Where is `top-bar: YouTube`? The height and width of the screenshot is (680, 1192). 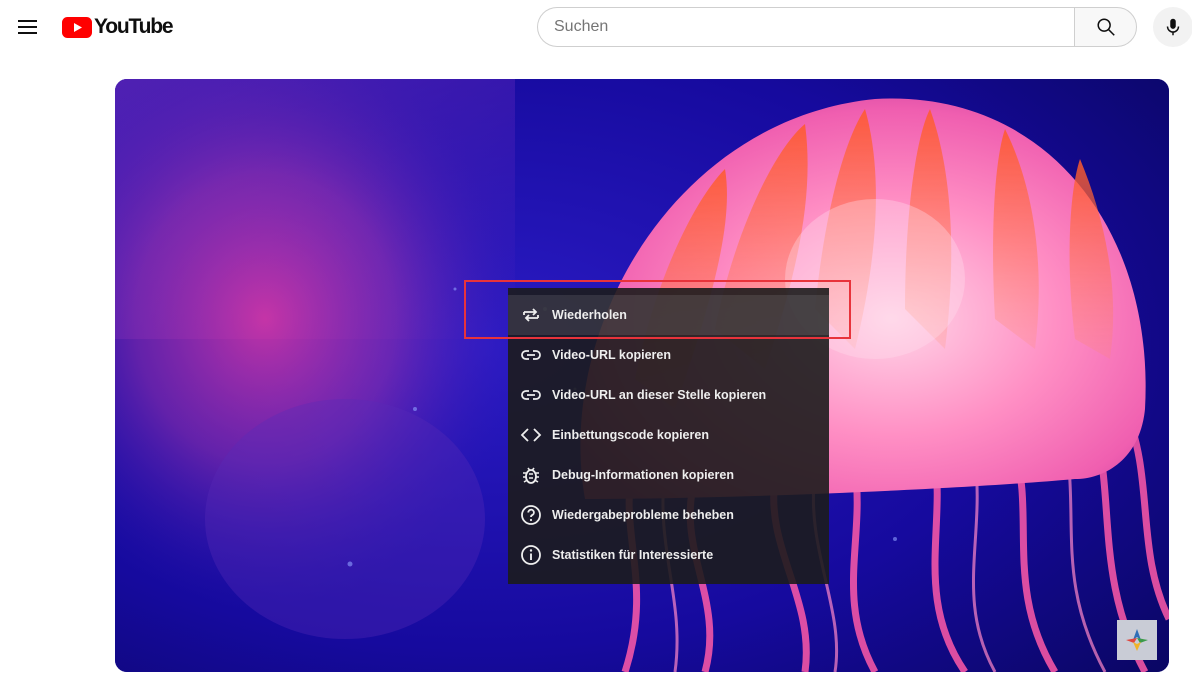 top-bar: YouTube is located at coordinates (596, 28).